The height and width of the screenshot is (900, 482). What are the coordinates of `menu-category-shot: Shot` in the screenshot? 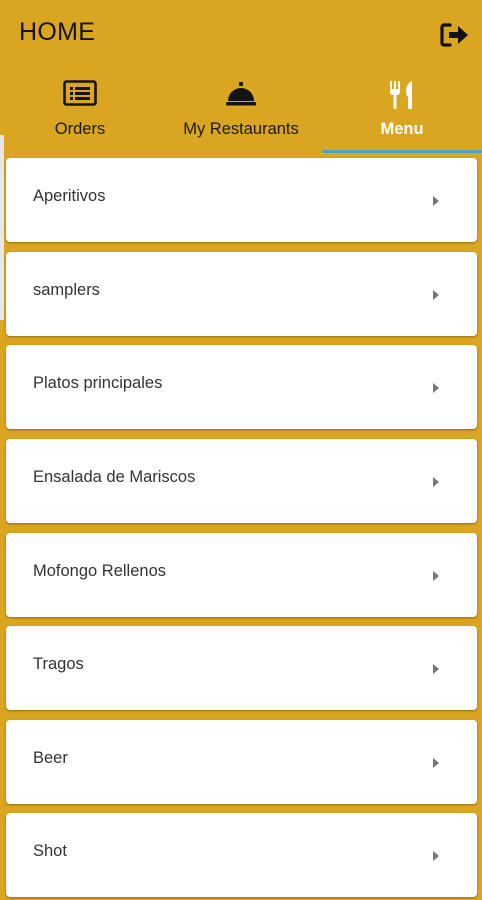 It's located at (241, 855).